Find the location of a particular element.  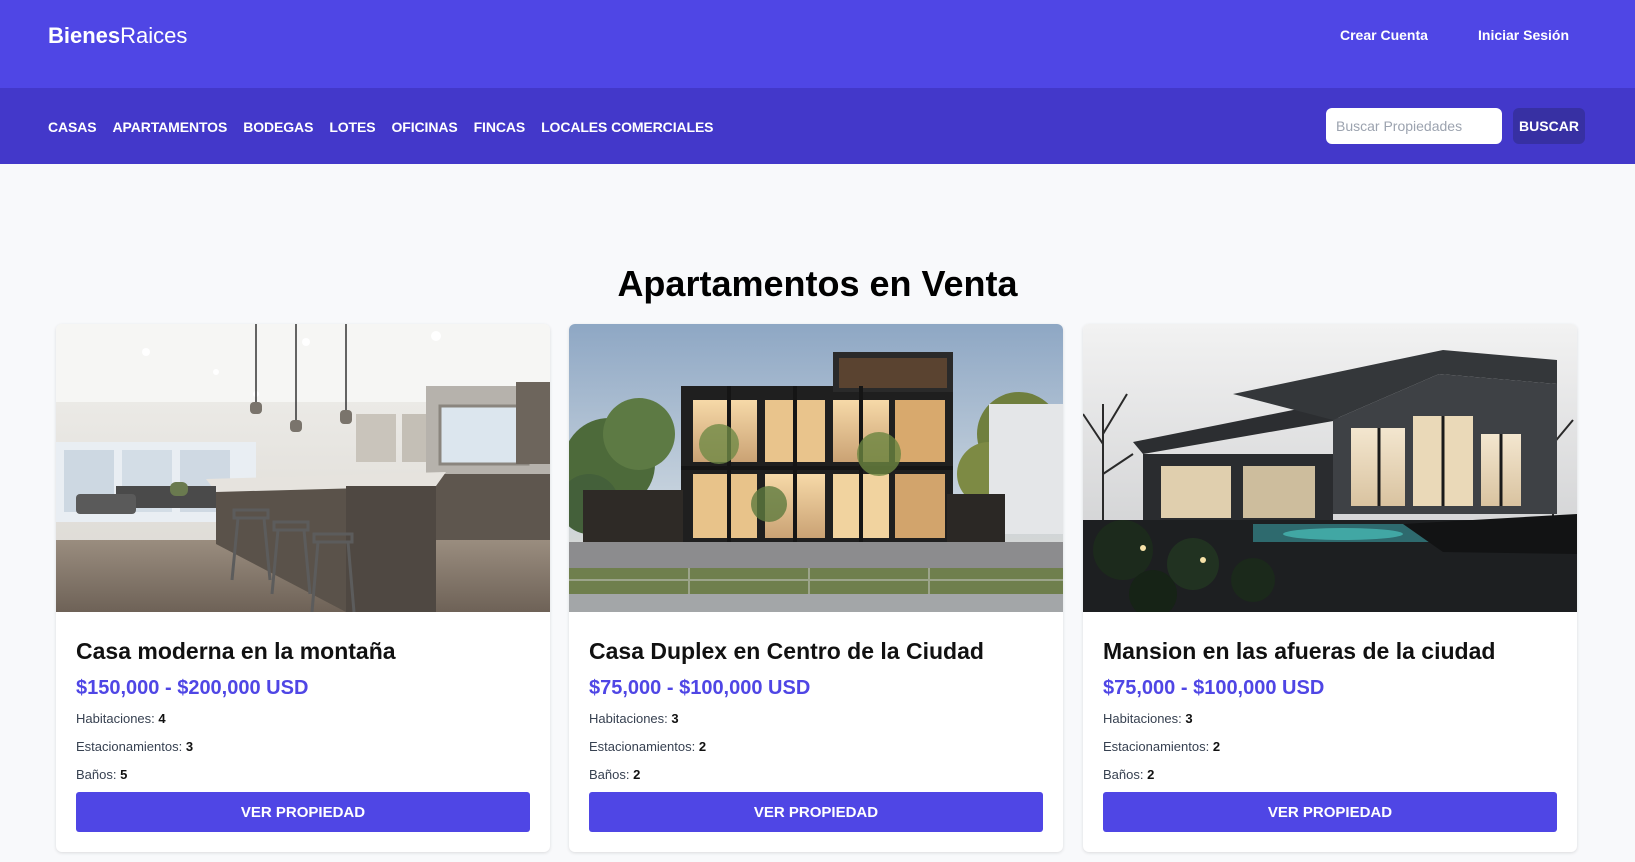

property-image-modern-kitchen is located at coordinates (303, 468).